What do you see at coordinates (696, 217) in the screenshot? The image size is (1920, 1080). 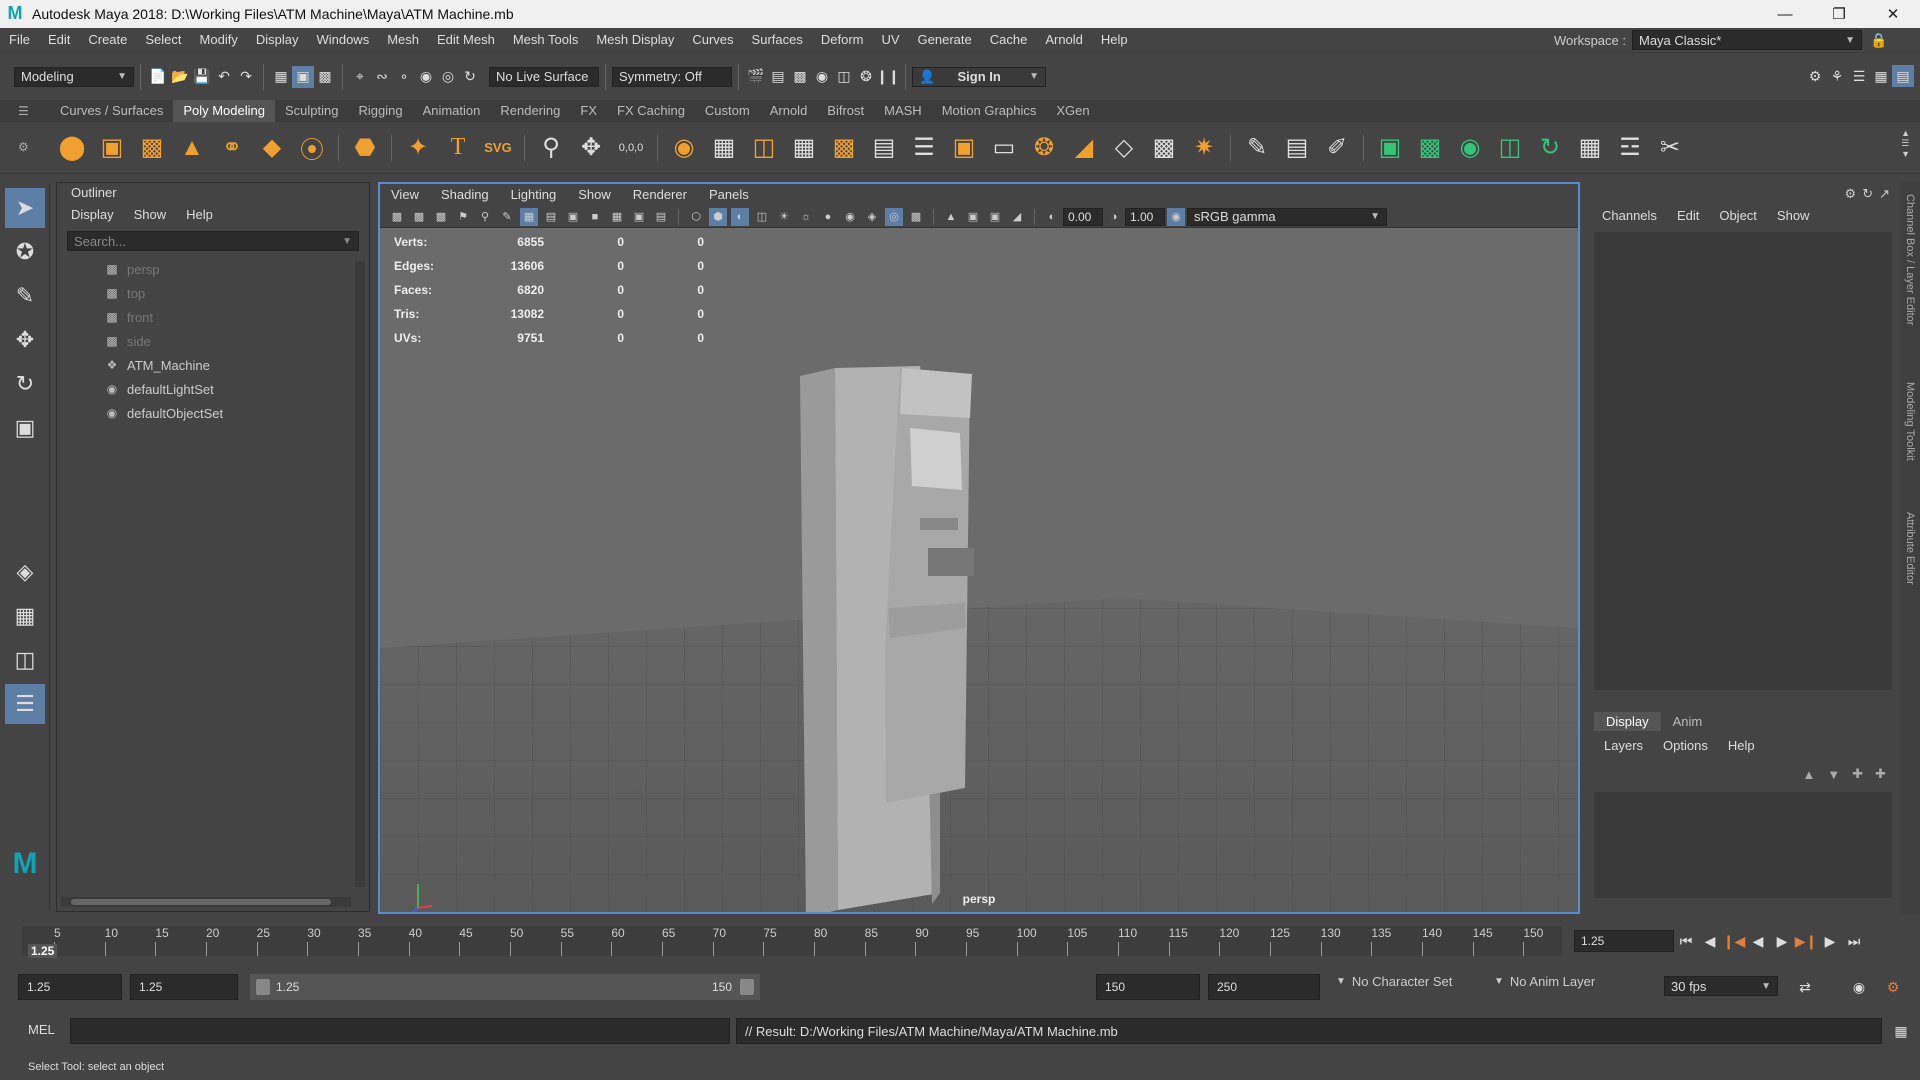 I see `wireframe-icon: ⬡` at bounding box center [696, 217].